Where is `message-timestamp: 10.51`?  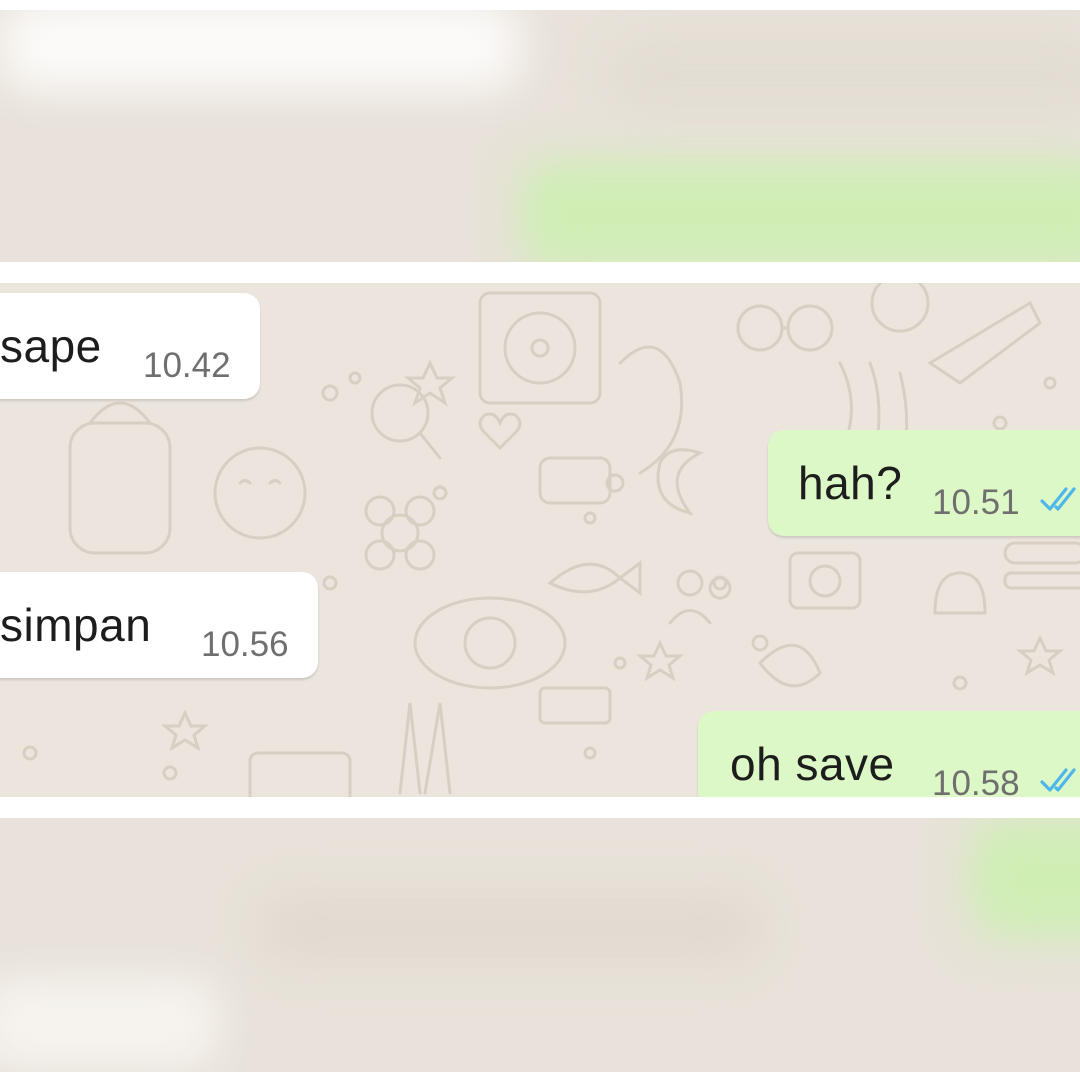
message-timestamp: 10.51 is located at coordinates (976, 502).